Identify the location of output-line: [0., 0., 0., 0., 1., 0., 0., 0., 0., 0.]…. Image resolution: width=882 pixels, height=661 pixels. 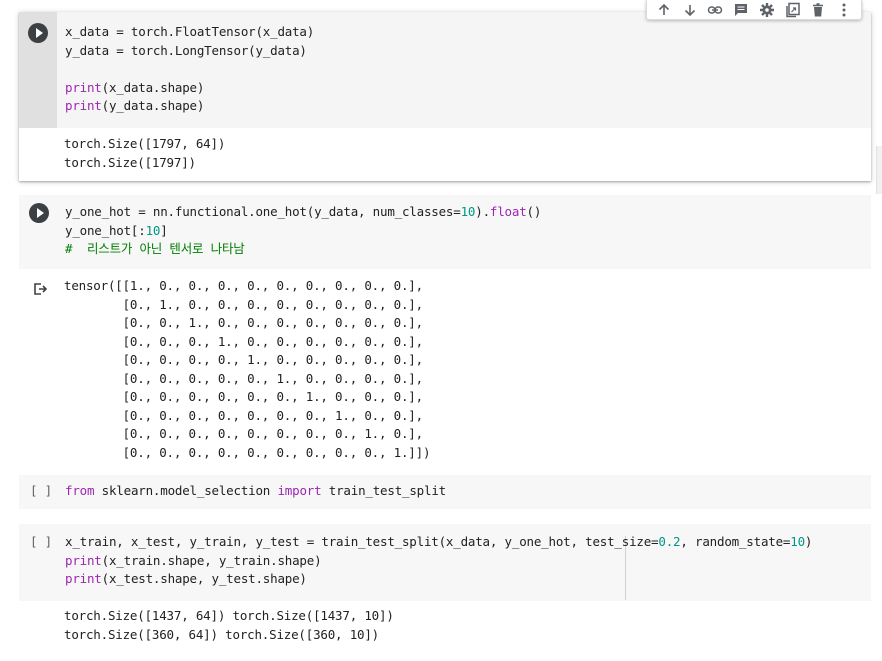
(244, 359).